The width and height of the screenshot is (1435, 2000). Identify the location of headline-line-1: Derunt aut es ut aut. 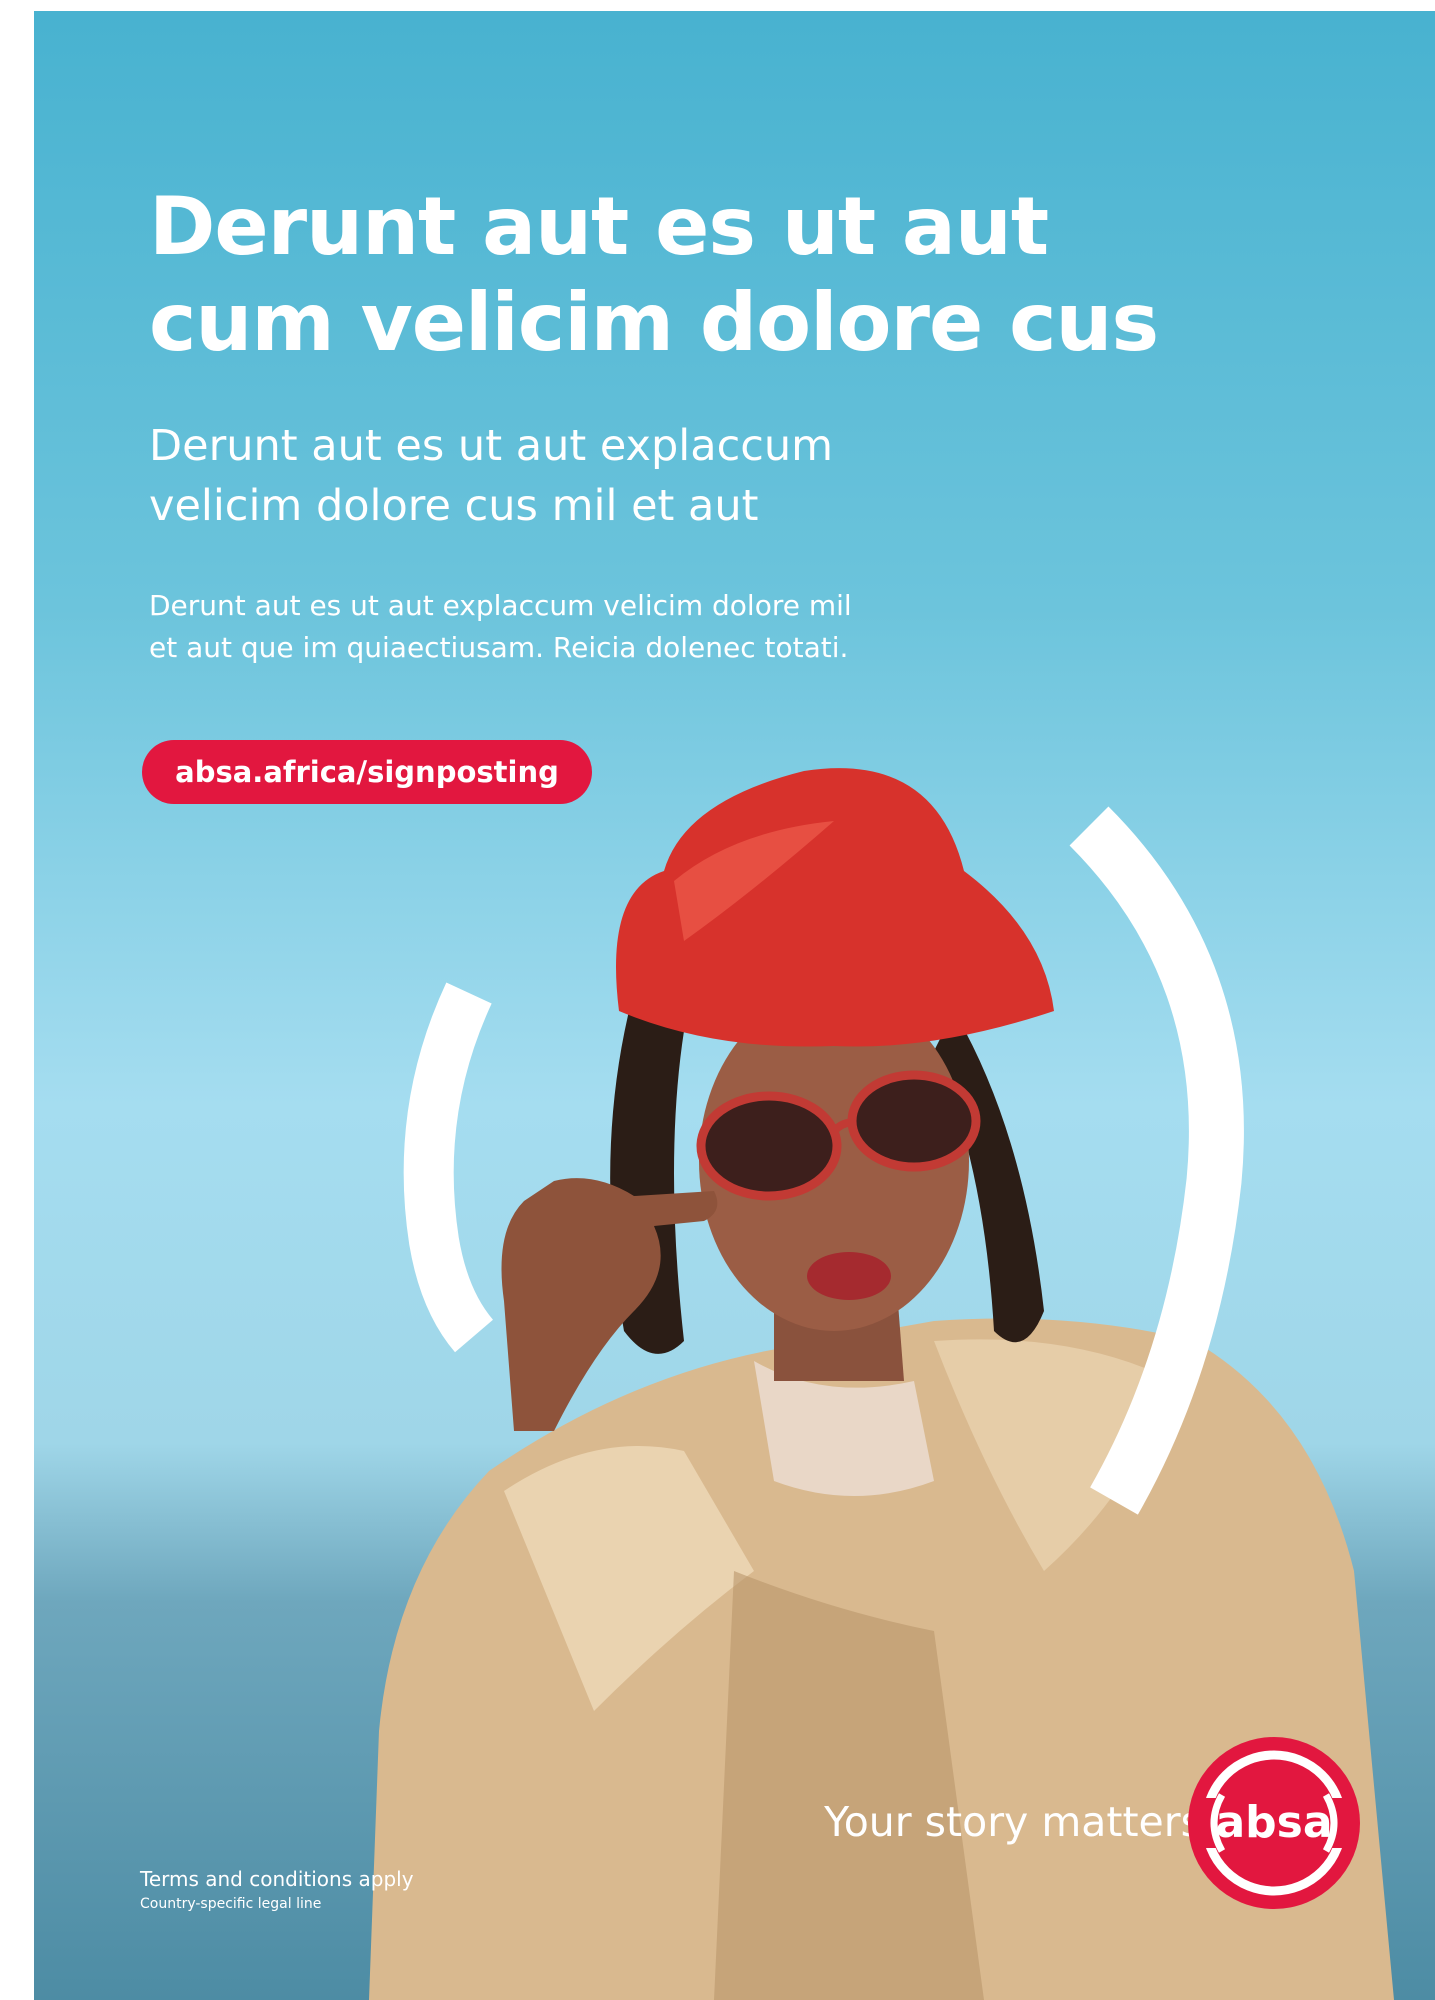
(599, 226).